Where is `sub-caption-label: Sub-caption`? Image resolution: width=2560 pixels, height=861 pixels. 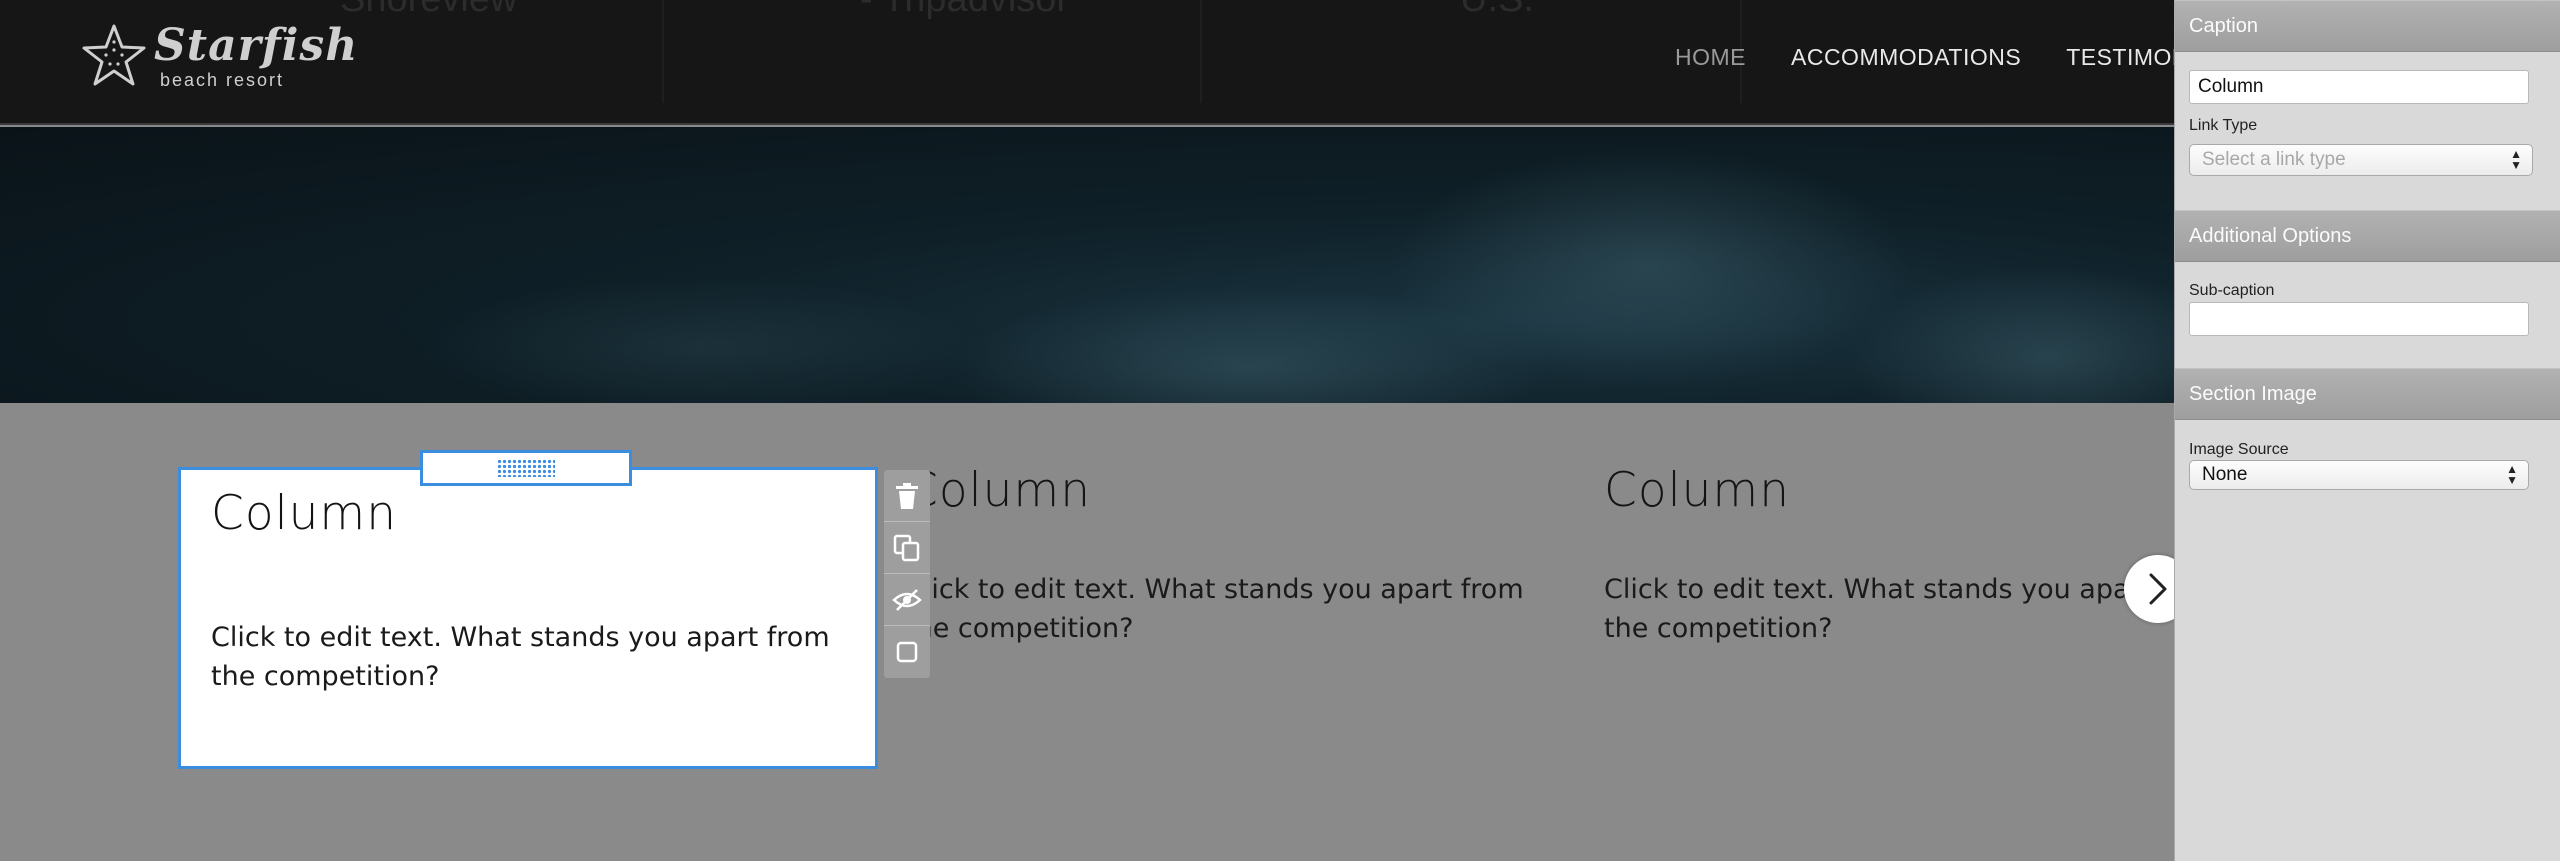
sub-caption-label: Sub-caption is located at coordinates (2232, 290).